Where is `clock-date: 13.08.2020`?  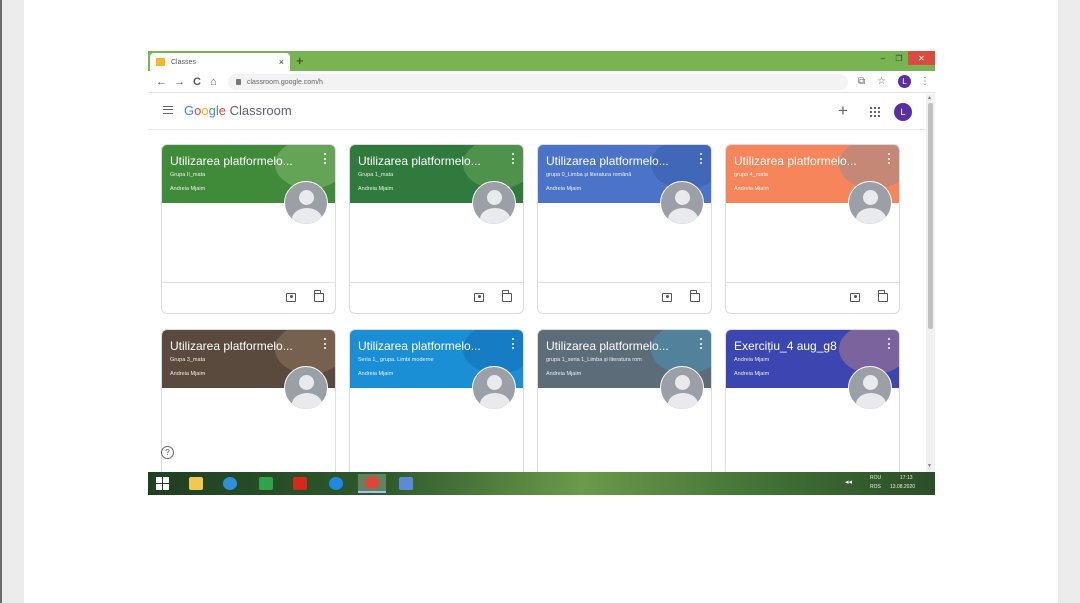 clock-date: 13.08.2020 is located at coordinates (902, 487).